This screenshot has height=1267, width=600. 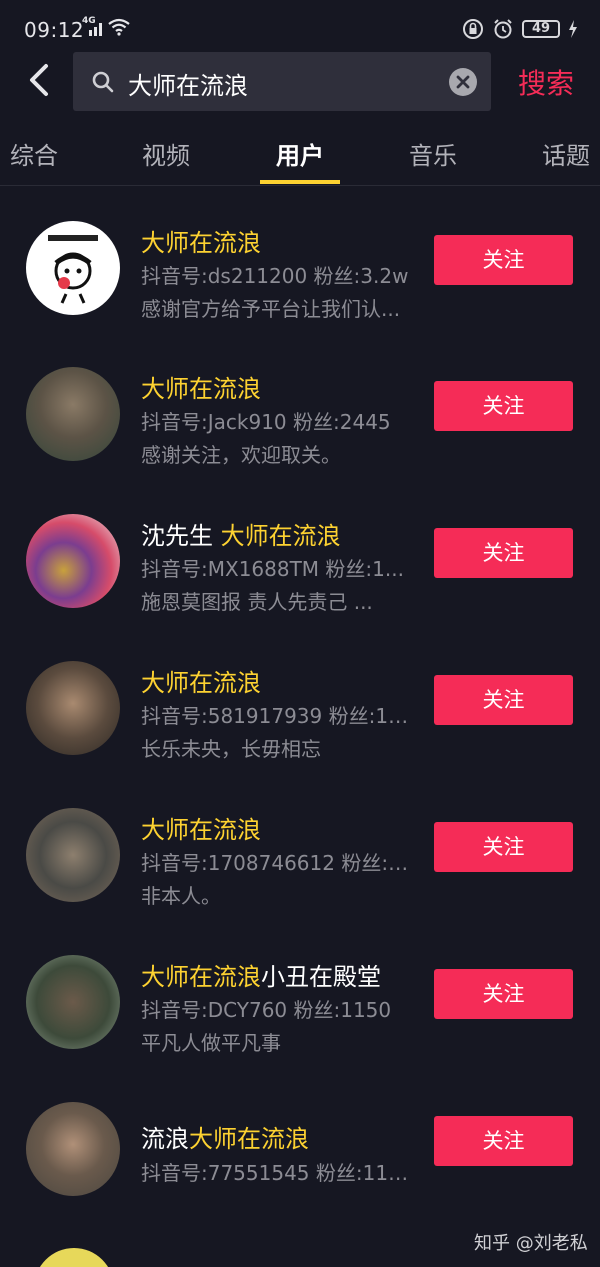 I want to click on clear-search-button, so click(x=463, y=82).